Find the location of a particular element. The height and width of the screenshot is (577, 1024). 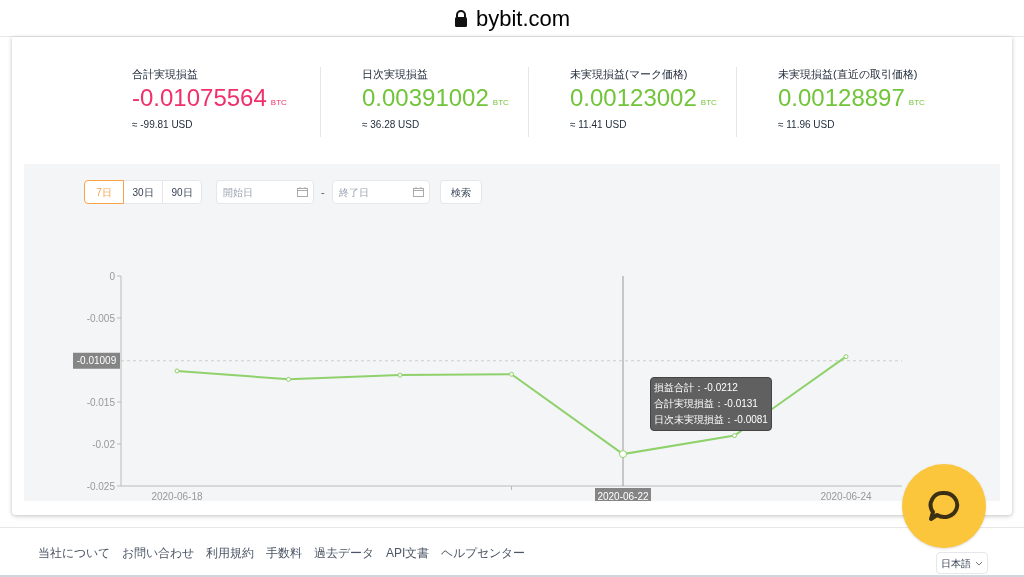

stat-label: 未実現損益(直近の取引価格) is located at coordinates (848, 74).